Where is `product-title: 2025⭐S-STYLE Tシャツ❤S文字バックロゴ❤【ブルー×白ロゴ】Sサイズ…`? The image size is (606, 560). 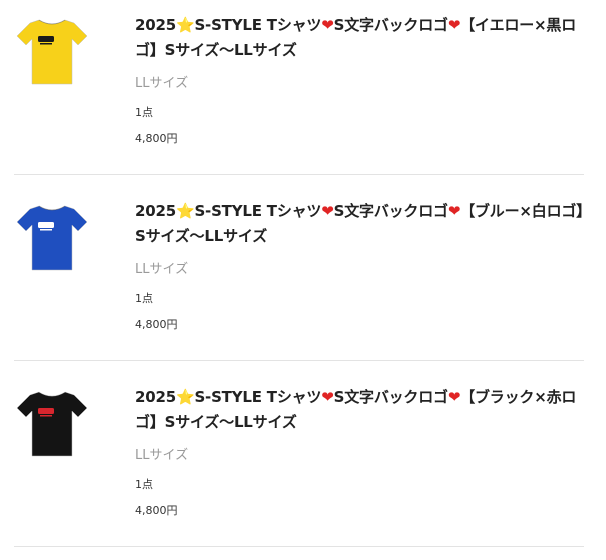
product-title: 2025⭐S-STYLE Tシャツ❤S文字バックロゴ❤【ブルー×白ロゴ】Sサイズ… is located at coordinates (360, 224).